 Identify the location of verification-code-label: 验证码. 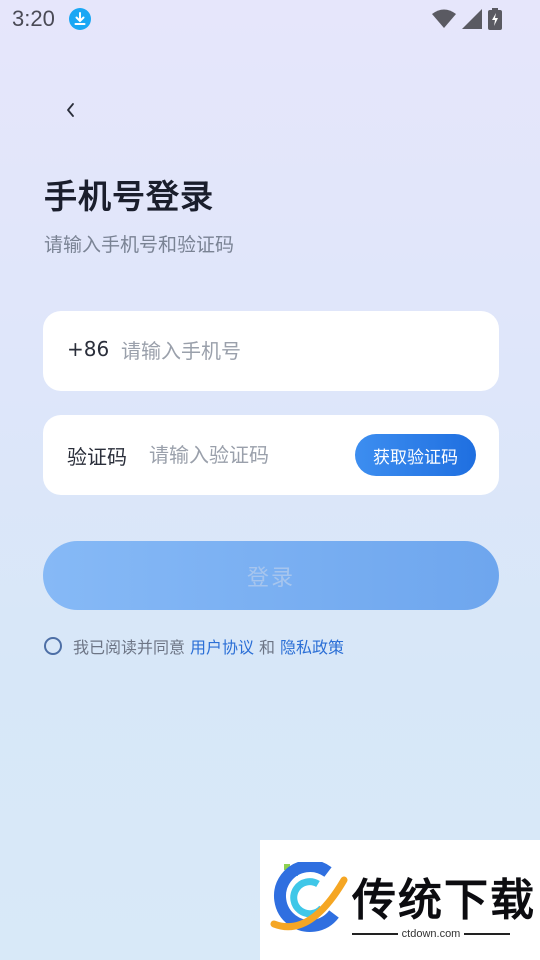
(97, 457).